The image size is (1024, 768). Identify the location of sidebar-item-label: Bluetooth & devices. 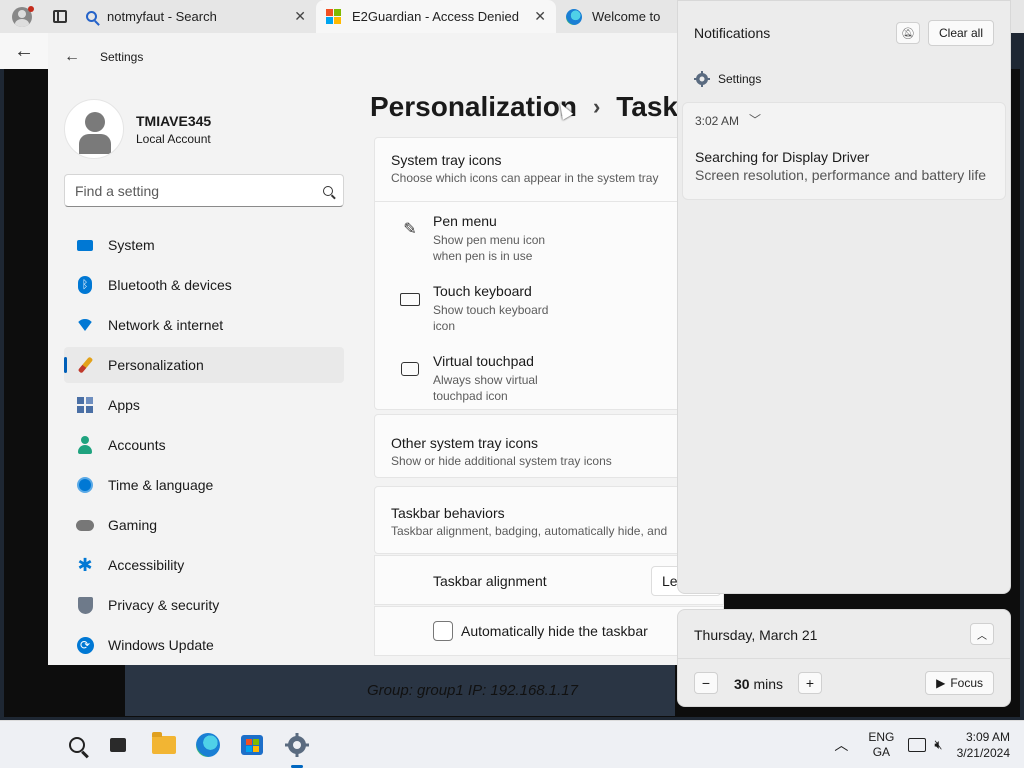
(170, 285).